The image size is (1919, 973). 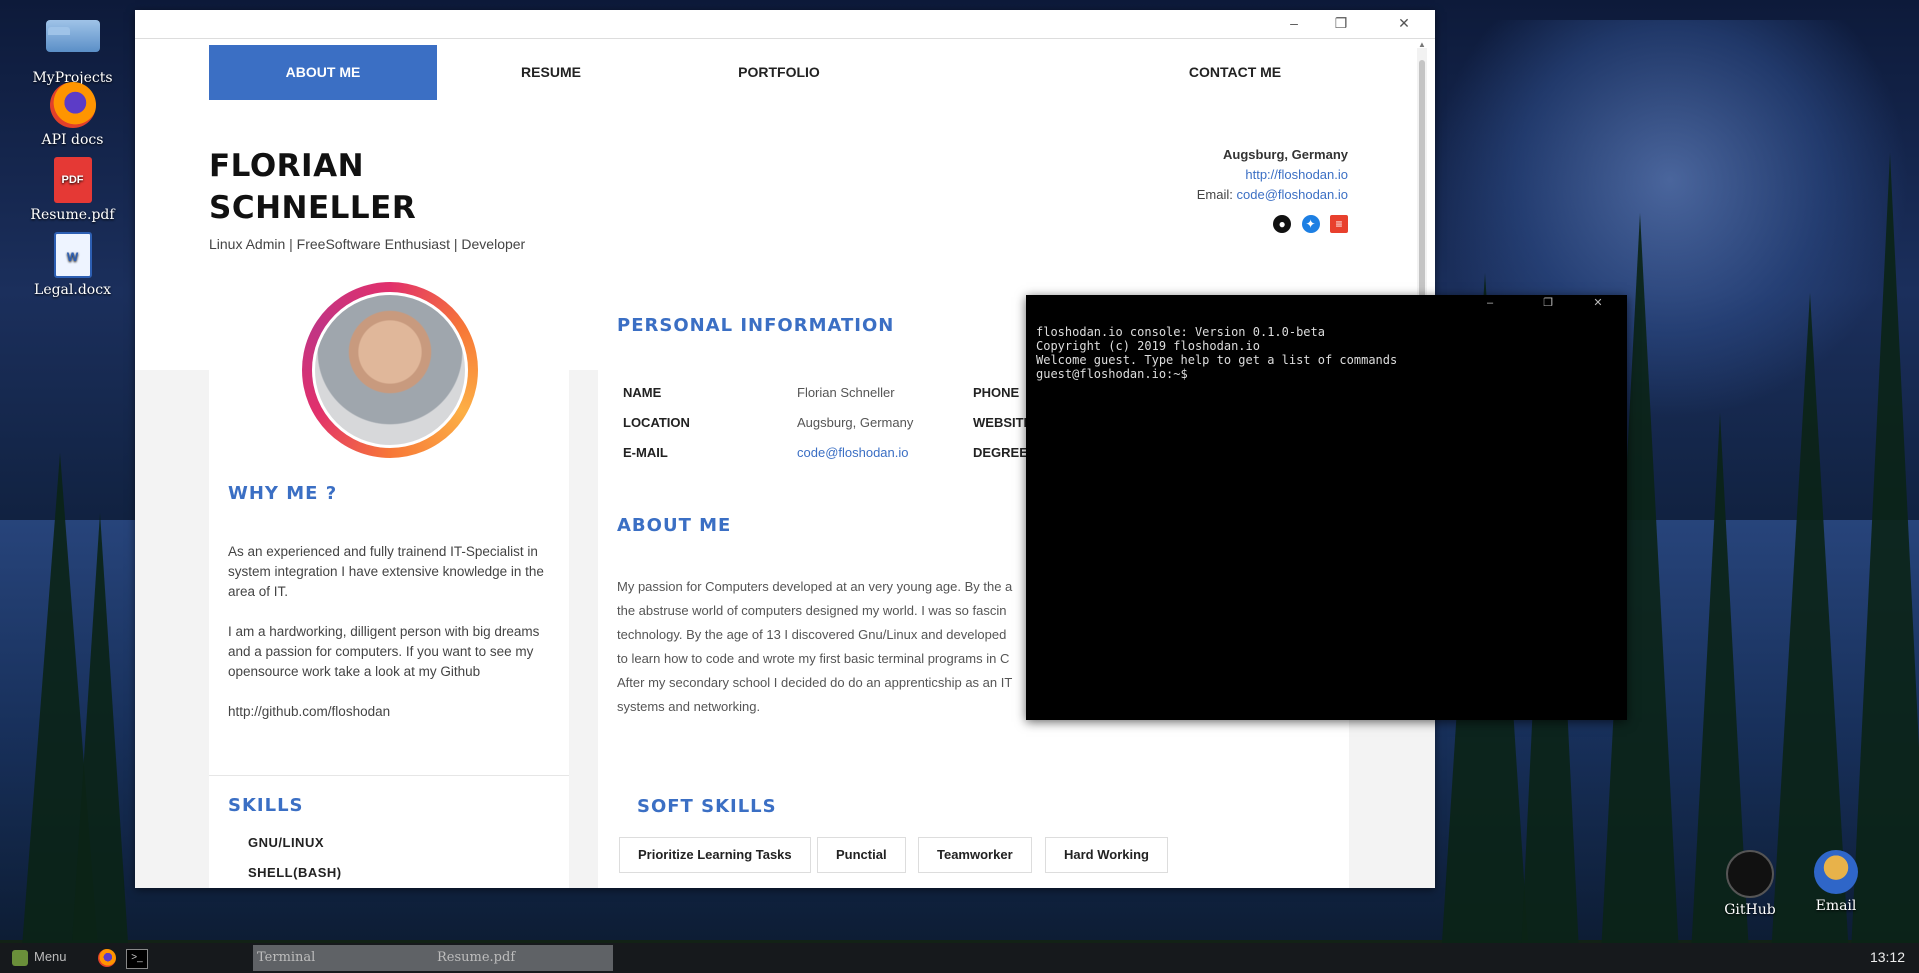 I want to click on soft-skill-chip: Prioritize Learning Tasks, so click(x=715, y=855).